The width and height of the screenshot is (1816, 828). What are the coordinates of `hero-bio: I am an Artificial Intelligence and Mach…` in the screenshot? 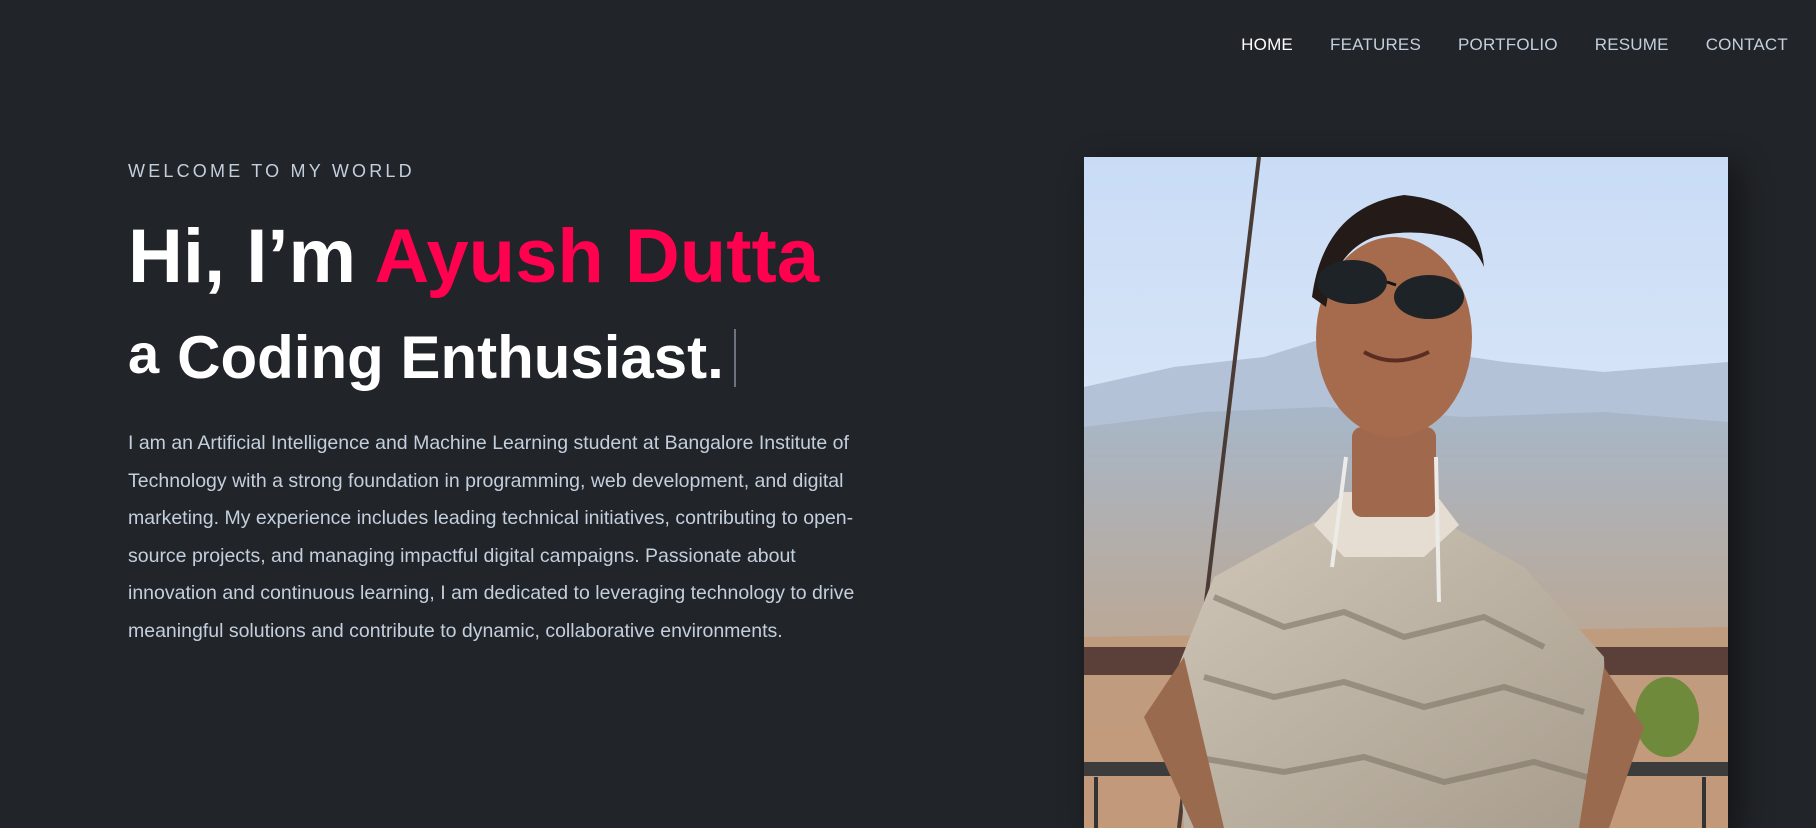 It's located at (491, 537).